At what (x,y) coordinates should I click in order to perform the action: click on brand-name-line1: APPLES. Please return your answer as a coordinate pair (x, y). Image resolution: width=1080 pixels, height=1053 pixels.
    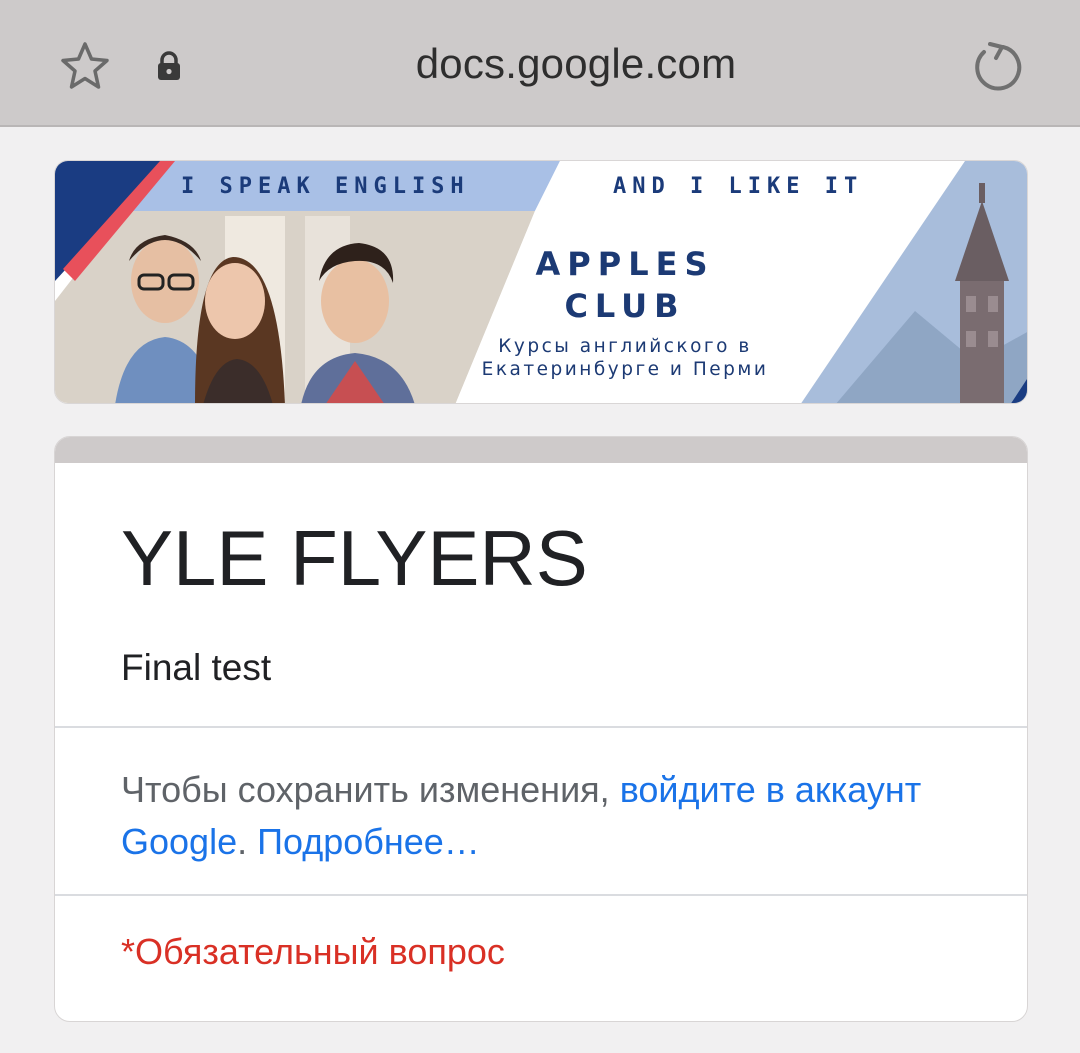
    Looking at the image, I should click on (625, 264).